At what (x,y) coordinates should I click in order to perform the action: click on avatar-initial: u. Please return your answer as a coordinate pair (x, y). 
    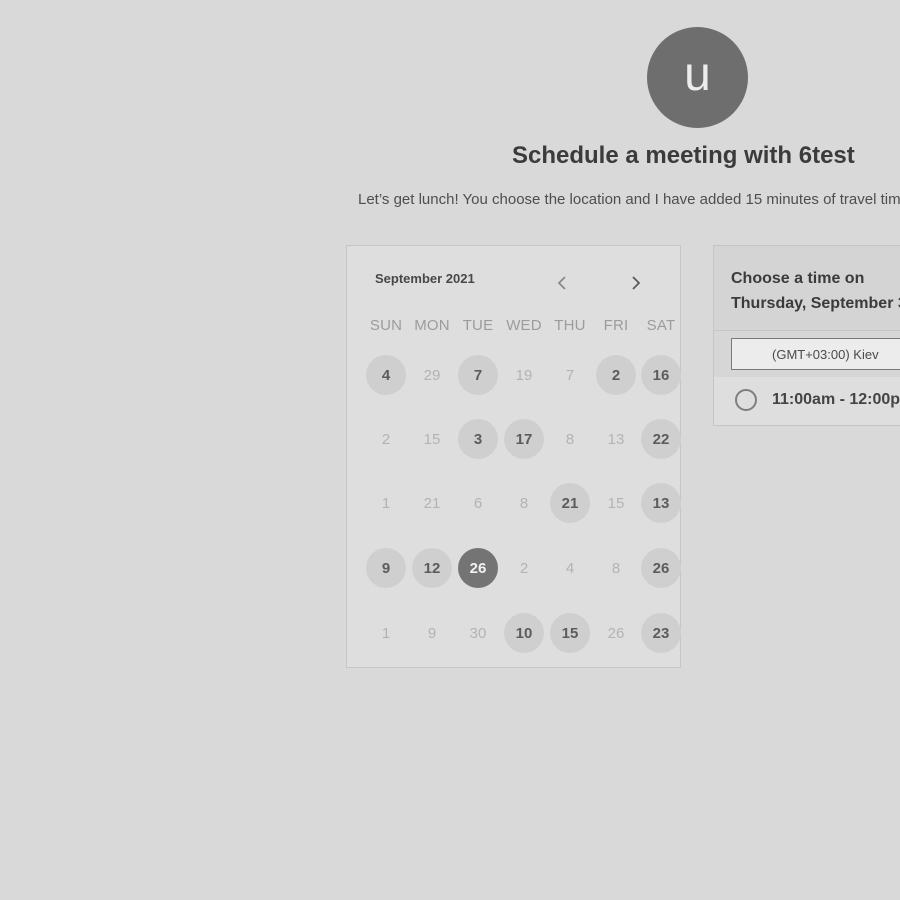
    Looking at the image, I should click on (697, 74).